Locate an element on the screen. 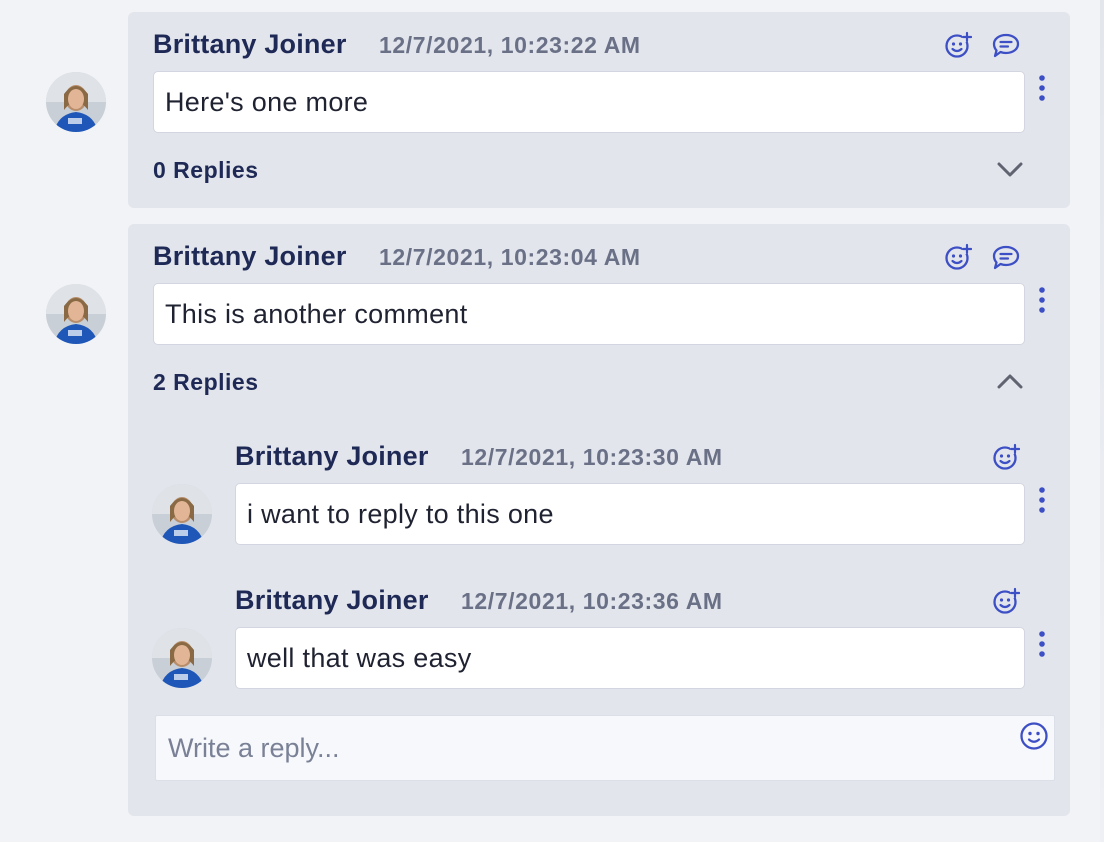 The height and width of the screenshot is (842, 1104). replies-toggle: 0 Replies is located at coordinates (206, 170).